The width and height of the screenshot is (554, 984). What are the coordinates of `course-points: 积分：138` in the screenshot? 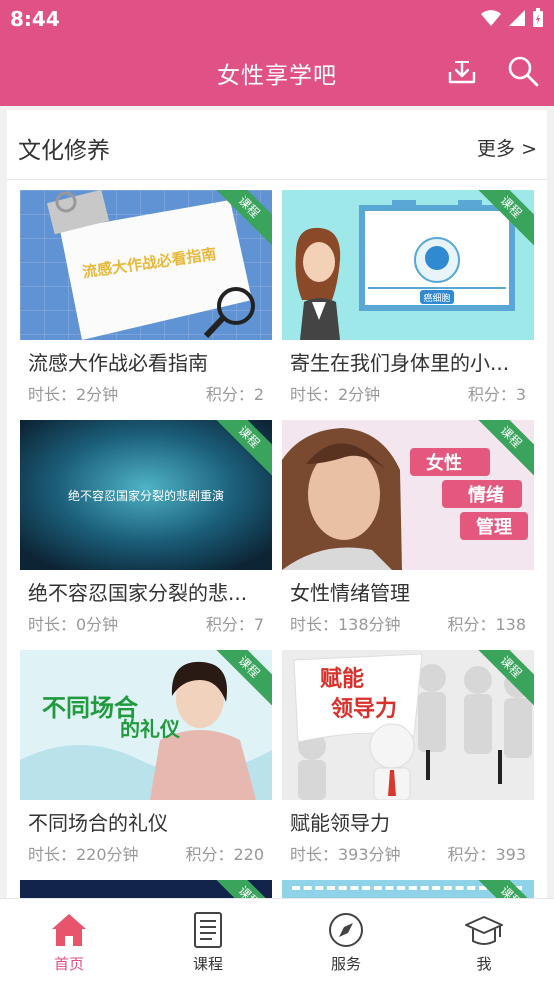 It's located at (486, 624).